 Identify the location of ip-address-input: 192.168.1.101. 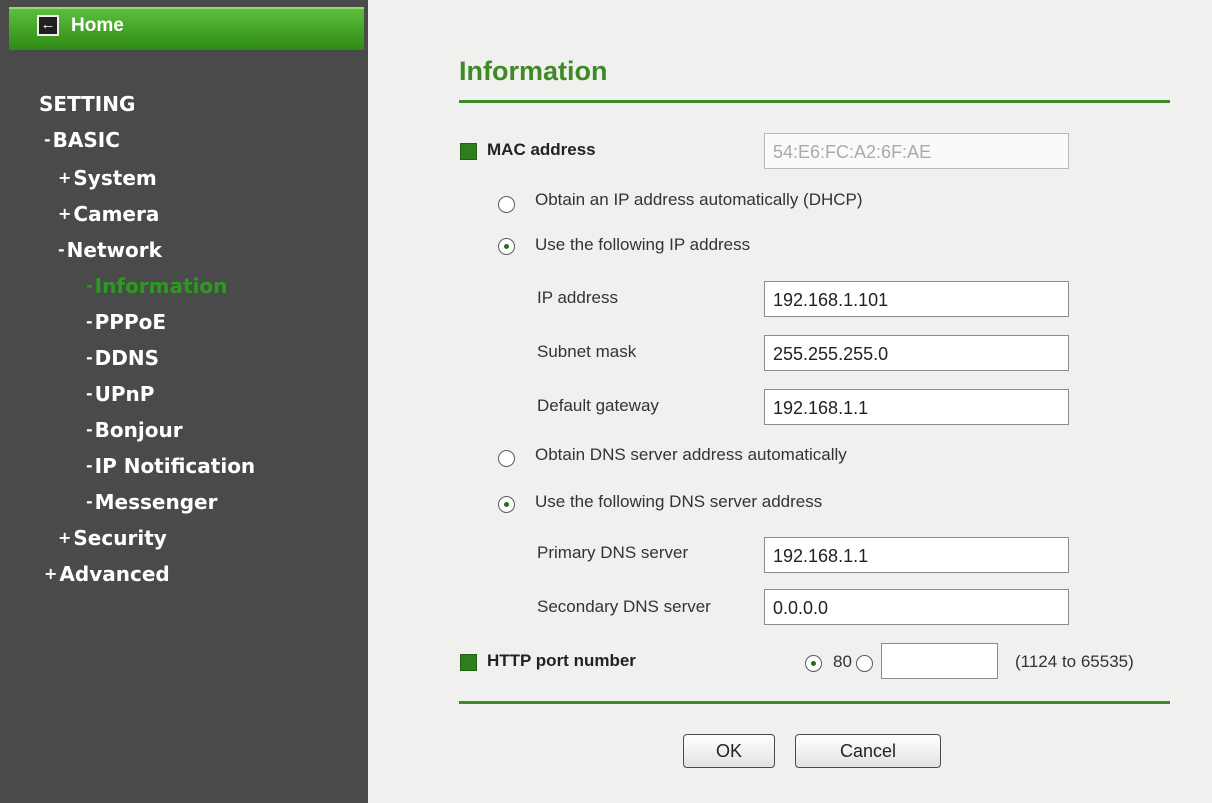
(916, 299).